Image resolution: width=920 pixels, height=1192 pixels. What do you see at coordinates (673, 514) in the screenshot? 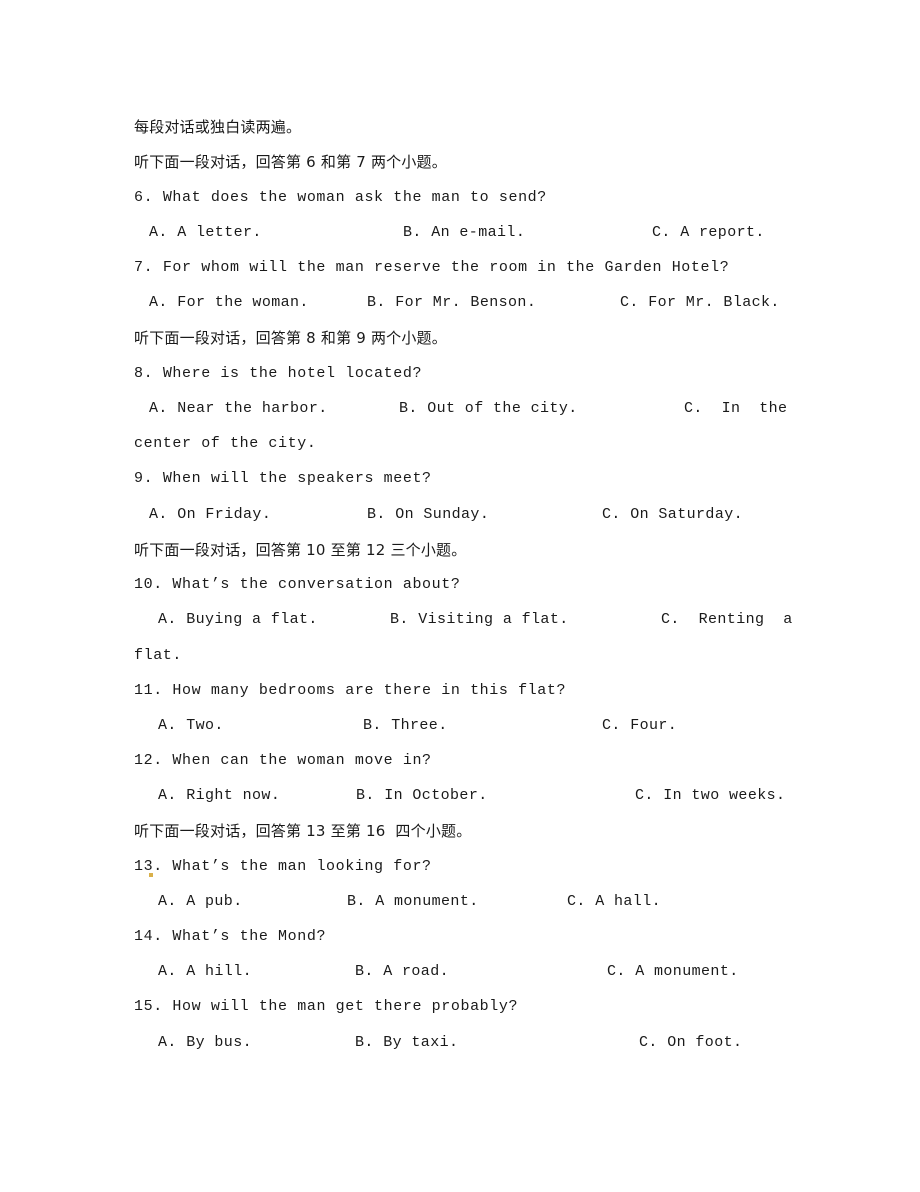
I see `option-c: C. On Saturday.` at bounding box center [673, 514].